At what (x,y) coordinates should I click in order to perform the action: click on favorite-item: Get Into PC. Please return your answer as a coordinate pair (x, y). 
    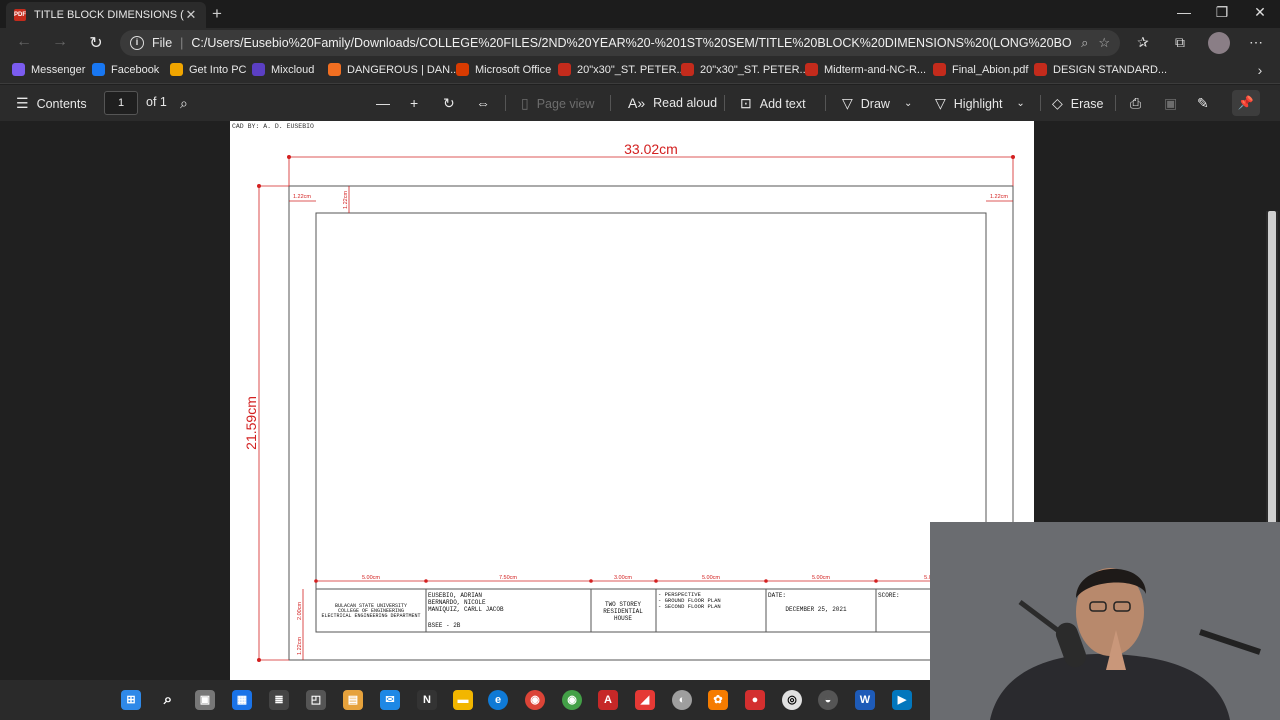
    Looking at the image, I should click on (208, 69).